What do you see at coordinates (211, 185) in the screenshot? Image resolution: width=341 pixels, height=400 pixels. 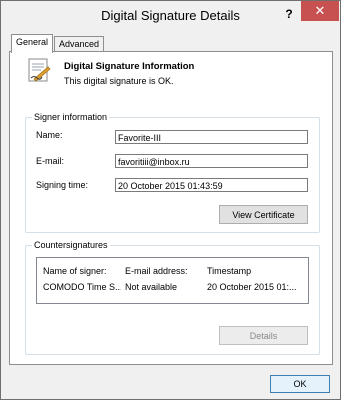 I see `signing-time-field: 20 October 2015 01:43:59` at bounding box center [211, 185].